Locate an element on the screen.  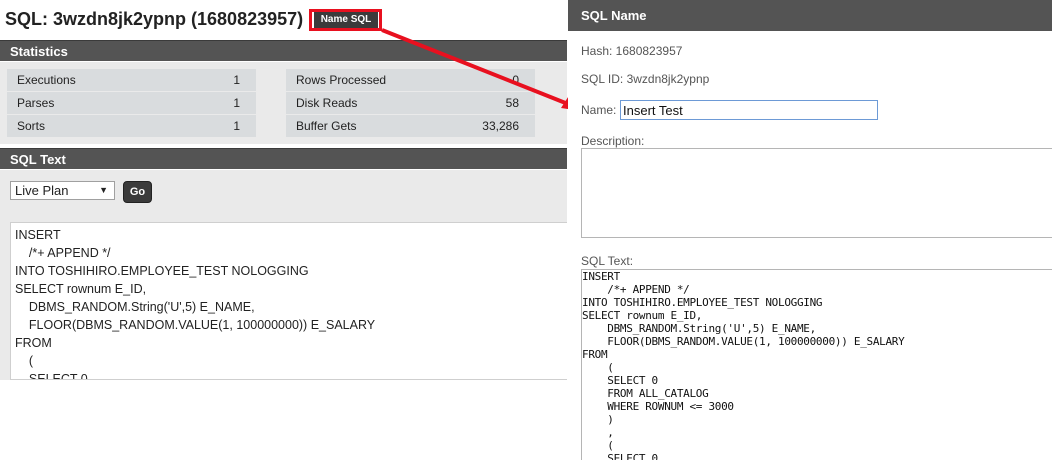
description-textarea is located at coordinates (816, 193).